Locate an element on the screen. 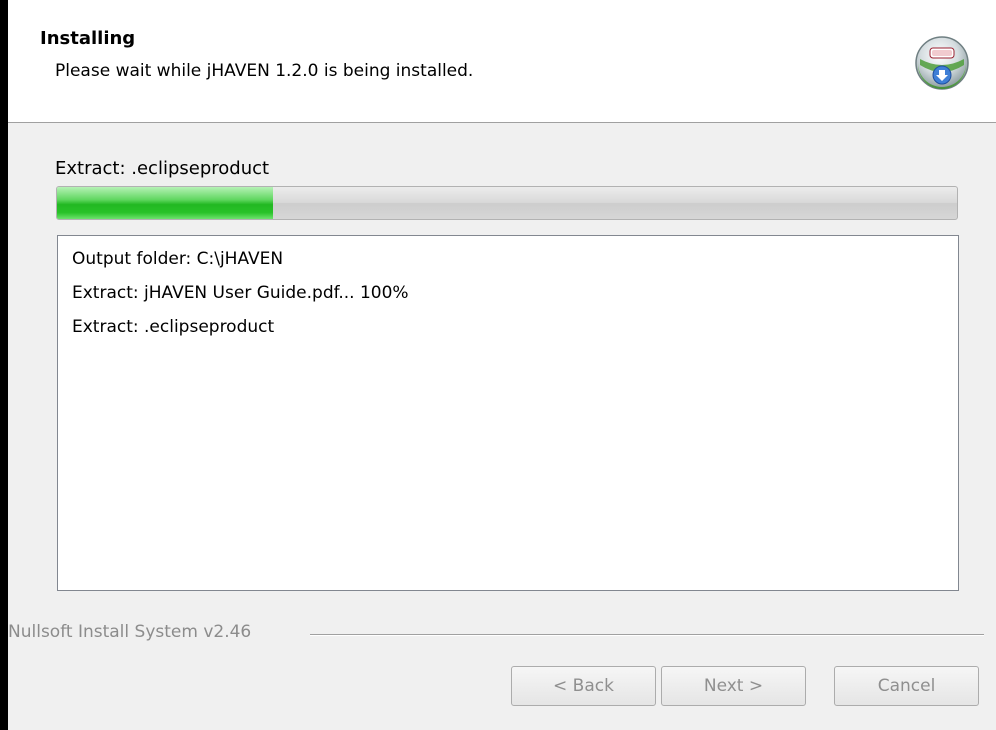  progress-fill is located at coordinates (165, 203).